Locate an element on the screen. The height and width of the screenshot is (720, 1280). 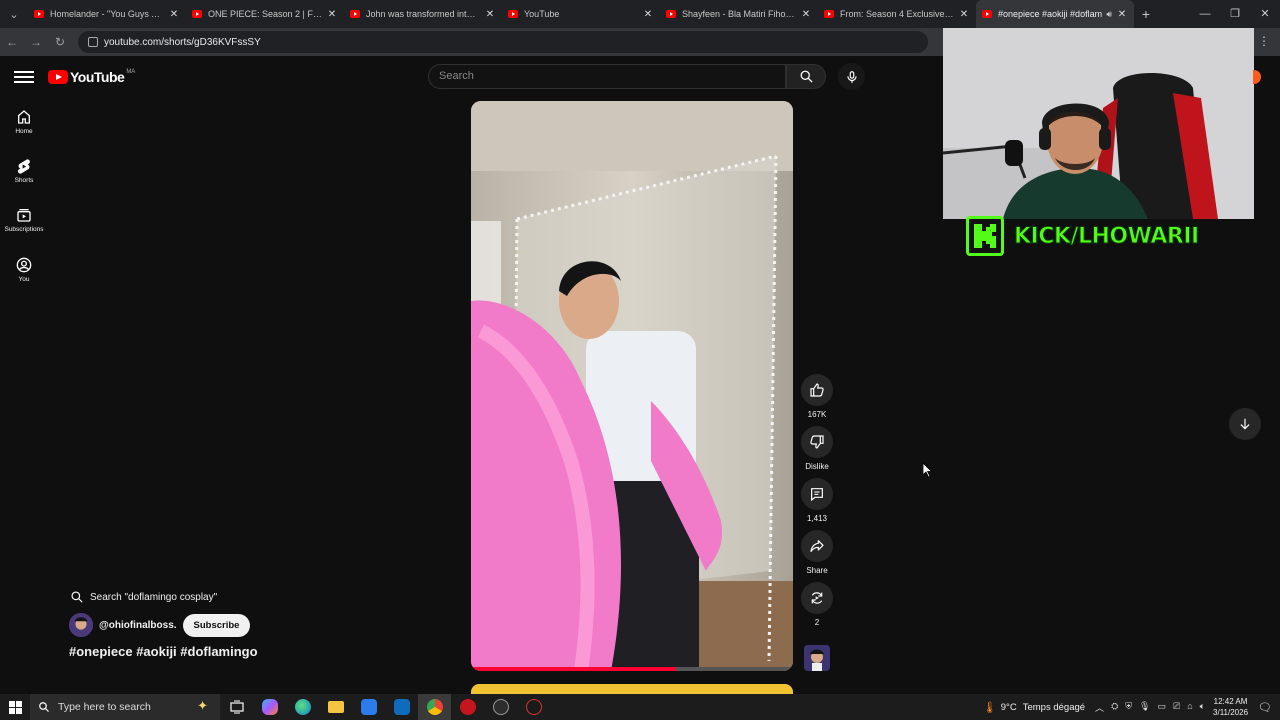
video-hashtags: #onepiece #aokiji #doflamingo is located at coordinates (163, 651).